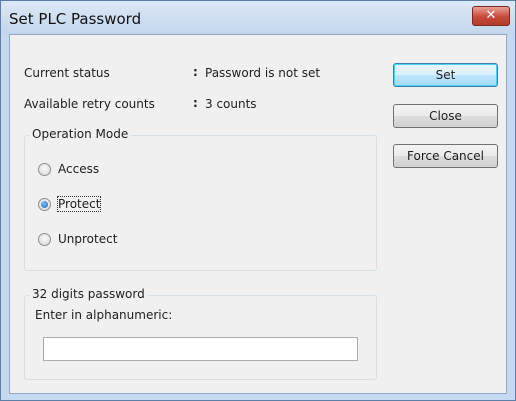 Image resolution: width=516 pixels, height=401 pixels. I want to click on unprotect-radio-label: Unprotect, so click(87, 239).